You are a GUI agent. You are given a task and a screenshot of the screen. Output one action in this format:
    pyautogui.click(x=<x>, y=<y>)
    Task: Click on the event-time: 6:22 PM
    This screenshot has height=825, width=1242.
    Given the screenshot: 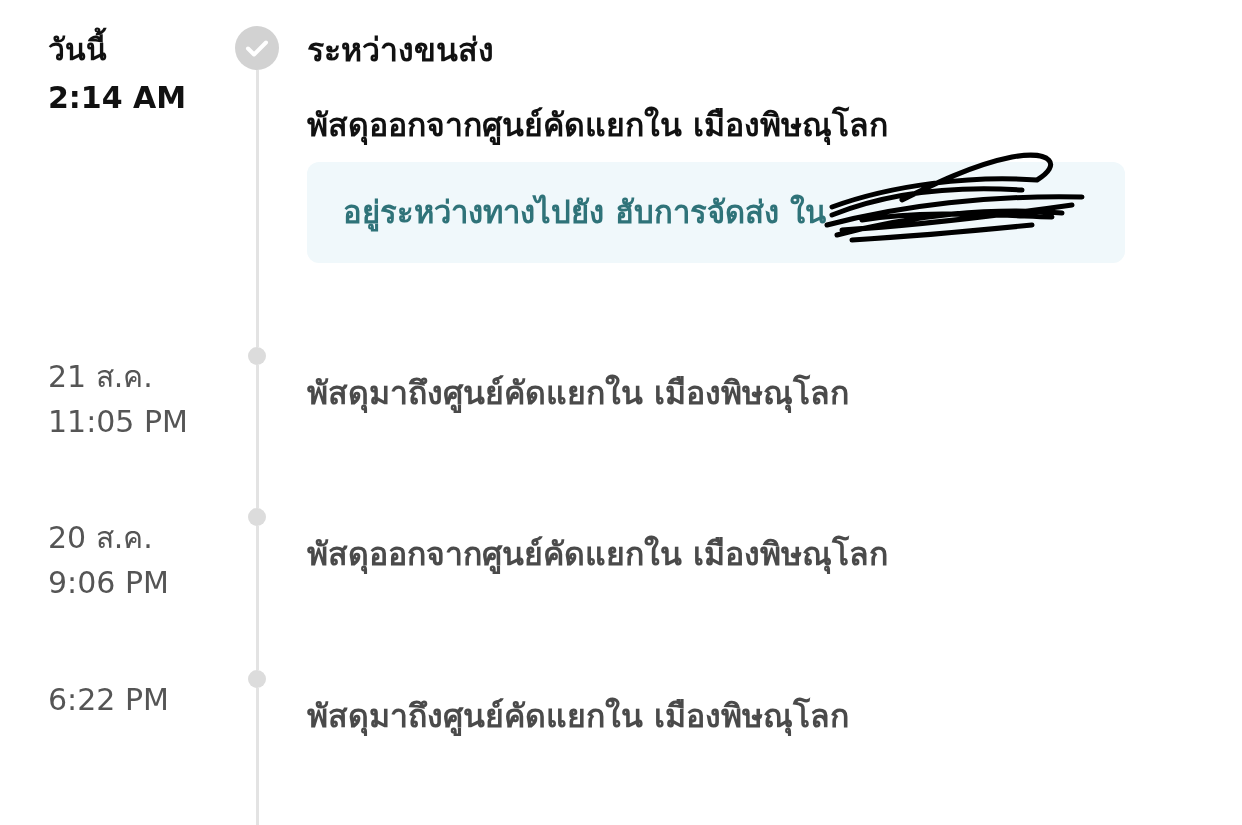 What is the action you would take?
    pyautogui.click(x=109, y=699)
    